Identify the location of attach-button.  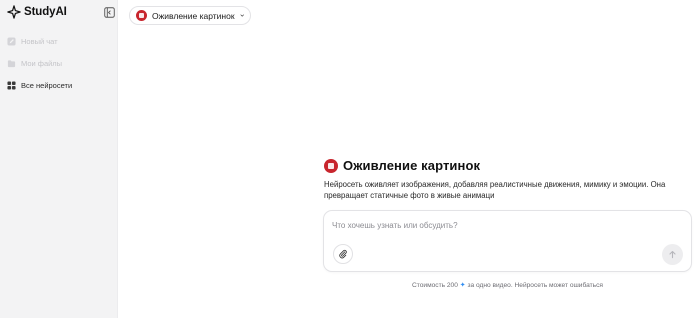
(343, 254).